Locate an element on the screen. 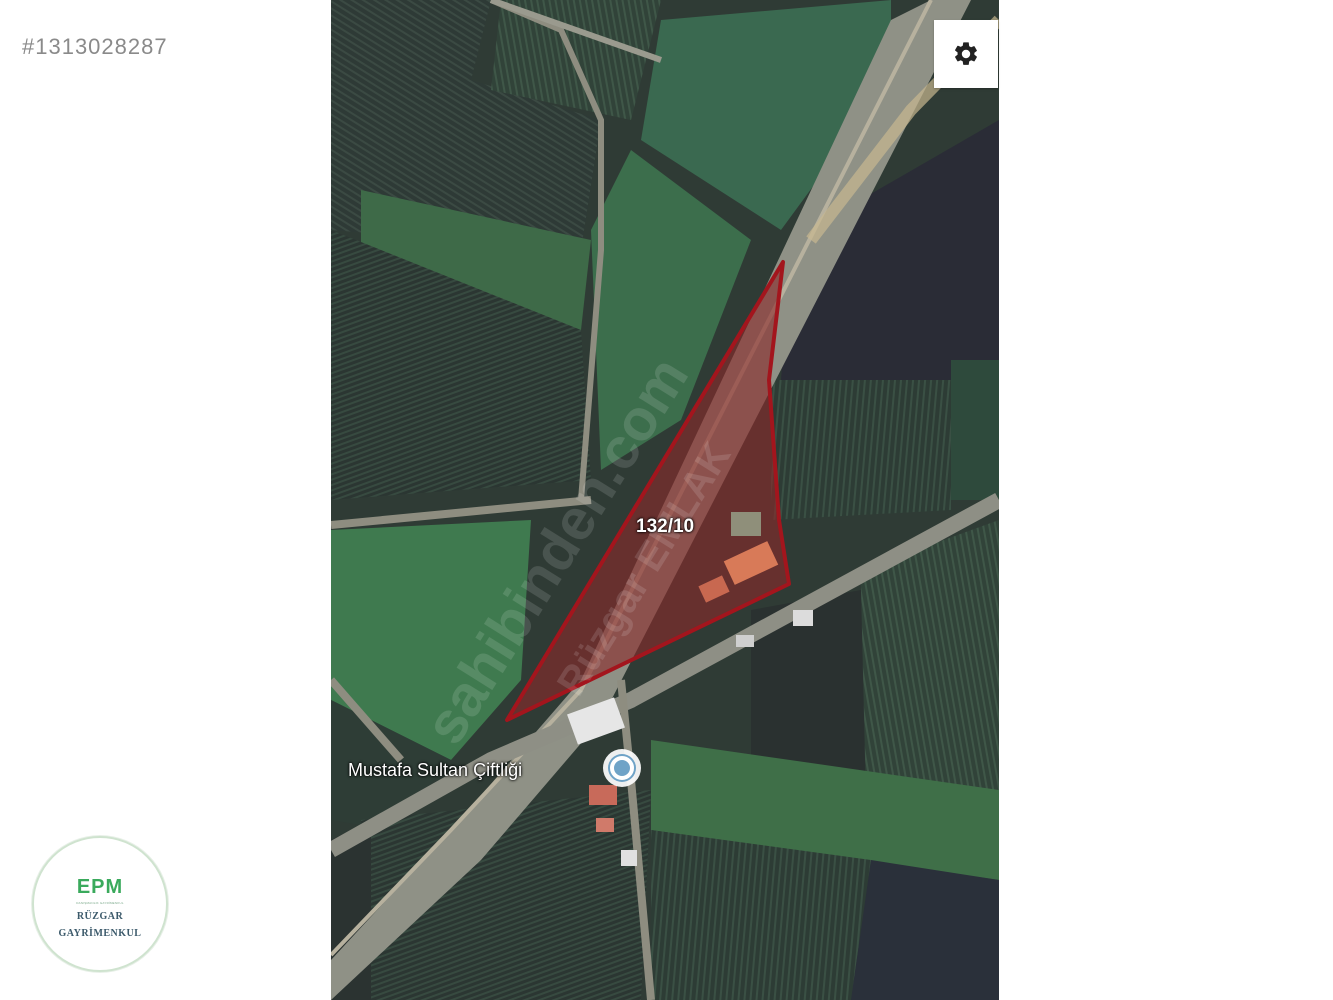  logo-brand: EPM is located at coordinates (100, 886).